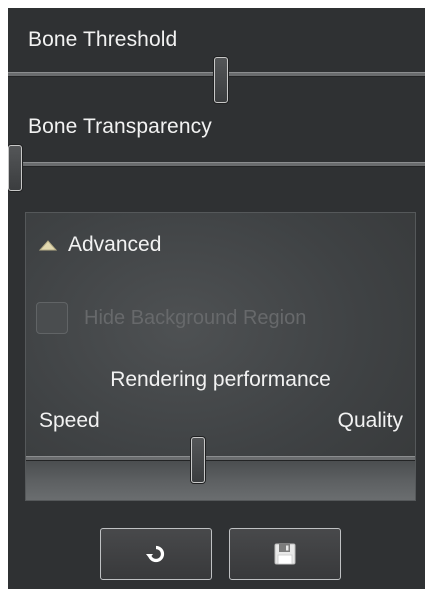 This screenshot has width=425, height=589. I want to click on advanced-toggle: Advanced, so click(99, 245).